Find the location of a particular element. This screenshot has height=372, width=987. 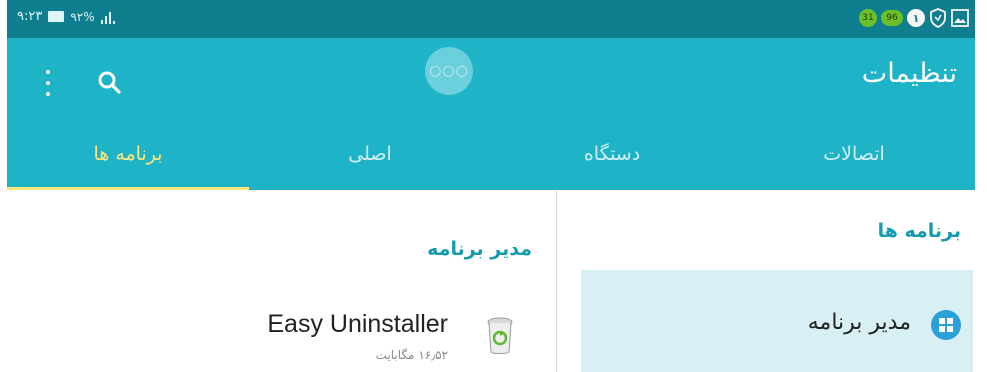

tab-connections: اتصالات is located at coordinates (854, 154).